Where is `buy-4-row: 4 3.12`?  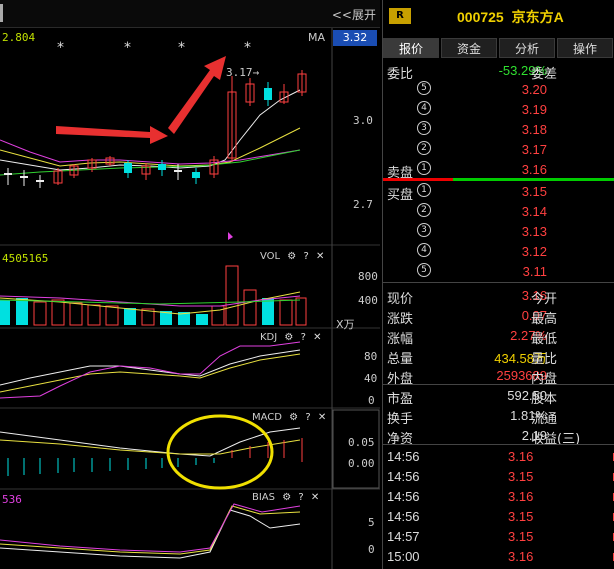 buy-4-row: 4 3.12 is located at coordinates (498, 251).